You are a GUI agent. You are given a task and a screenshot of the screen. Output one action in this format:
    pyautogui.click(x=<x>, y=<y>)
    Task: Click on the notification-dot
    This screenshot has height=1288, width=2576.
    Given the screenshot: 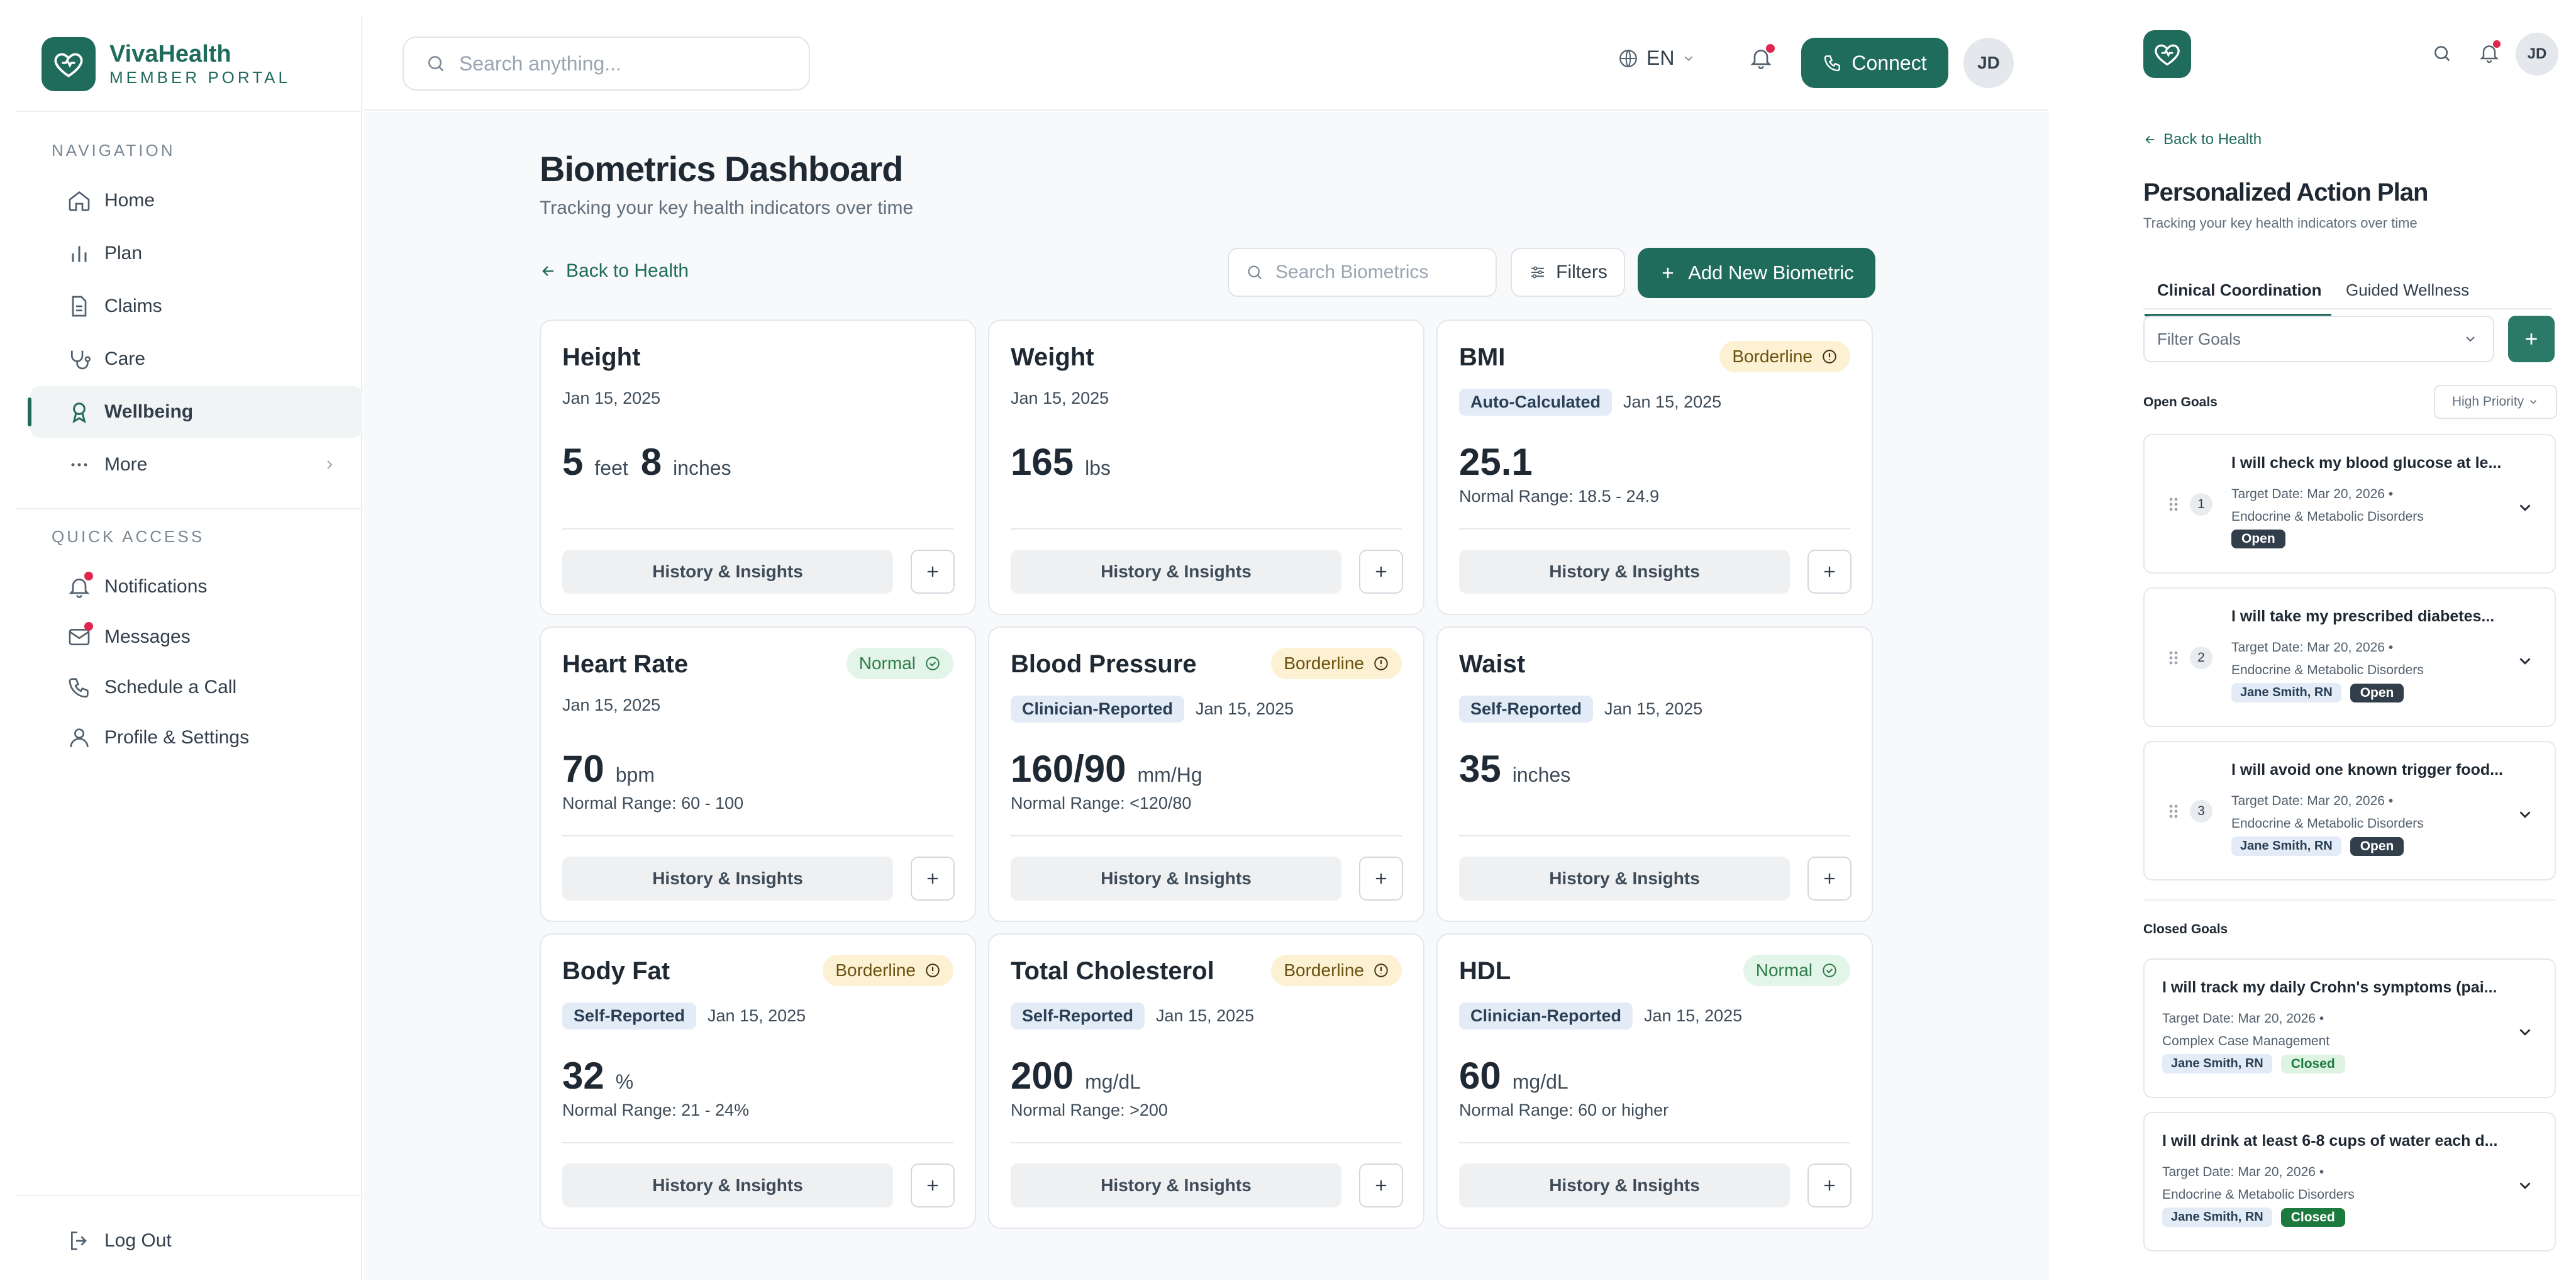 What is the action you would take?
    pyautogui.click(x=88, y=626)
    